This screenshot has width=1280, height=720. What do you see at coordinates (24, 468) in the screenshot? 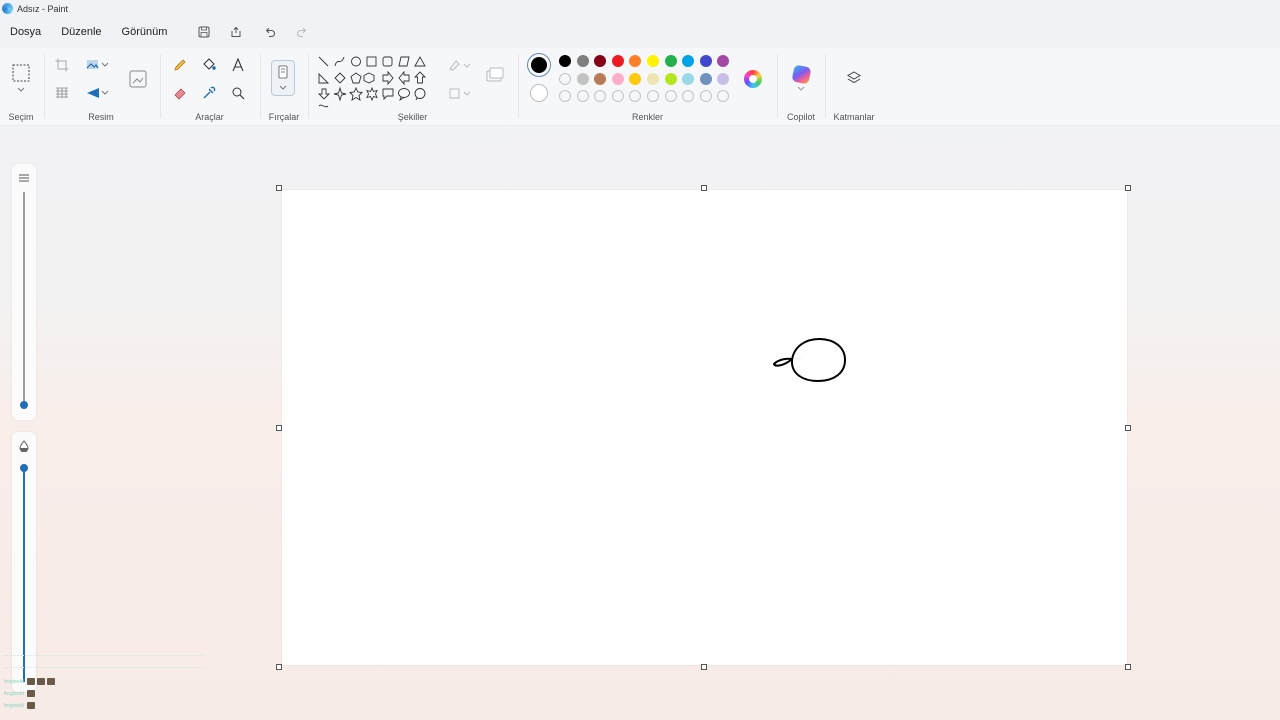
I see `opacity-thumb` at bounding box center [24, 468].